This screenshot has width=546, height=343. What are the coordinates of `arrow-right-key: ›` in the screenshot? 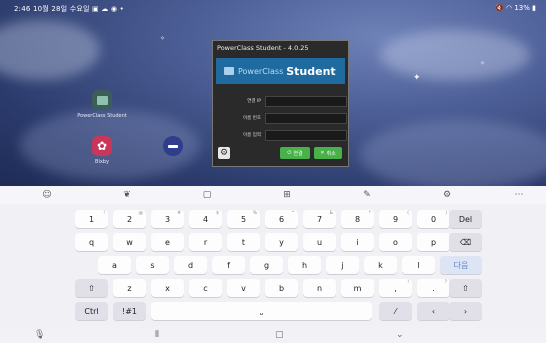 It's located at (465, 311).